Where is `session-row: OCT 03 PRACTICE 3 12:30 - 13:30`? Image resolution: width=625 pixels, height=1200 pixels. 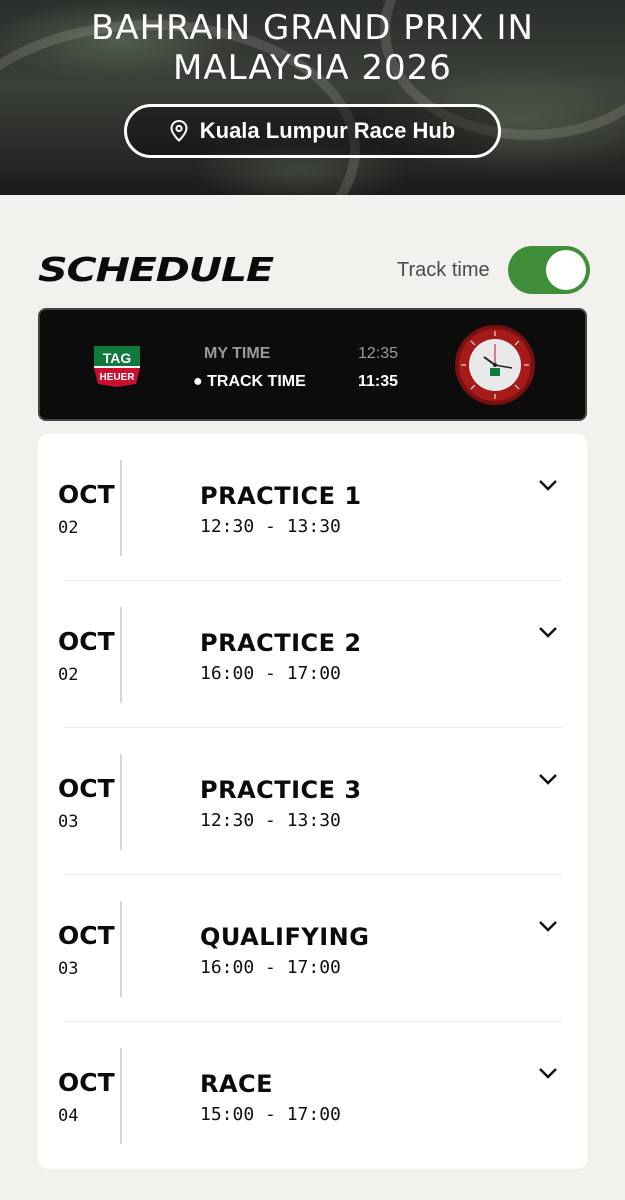
session-row: OCT 03 PRACTICE 3 12:30 - 13:30 is located at coordinates (312, 801).